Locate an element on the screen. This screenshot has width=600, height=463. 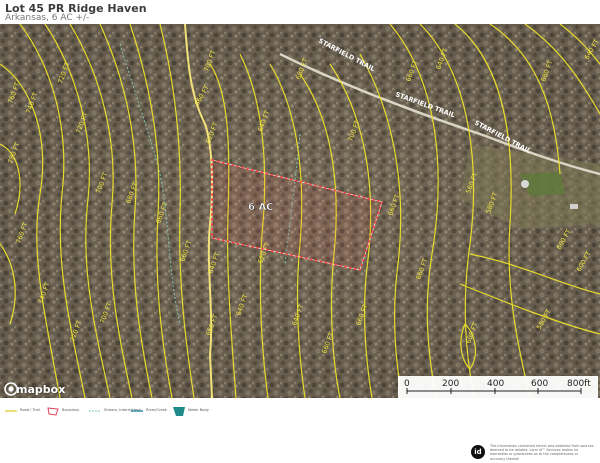
scale-ruler is located at coordinates (494, 391).